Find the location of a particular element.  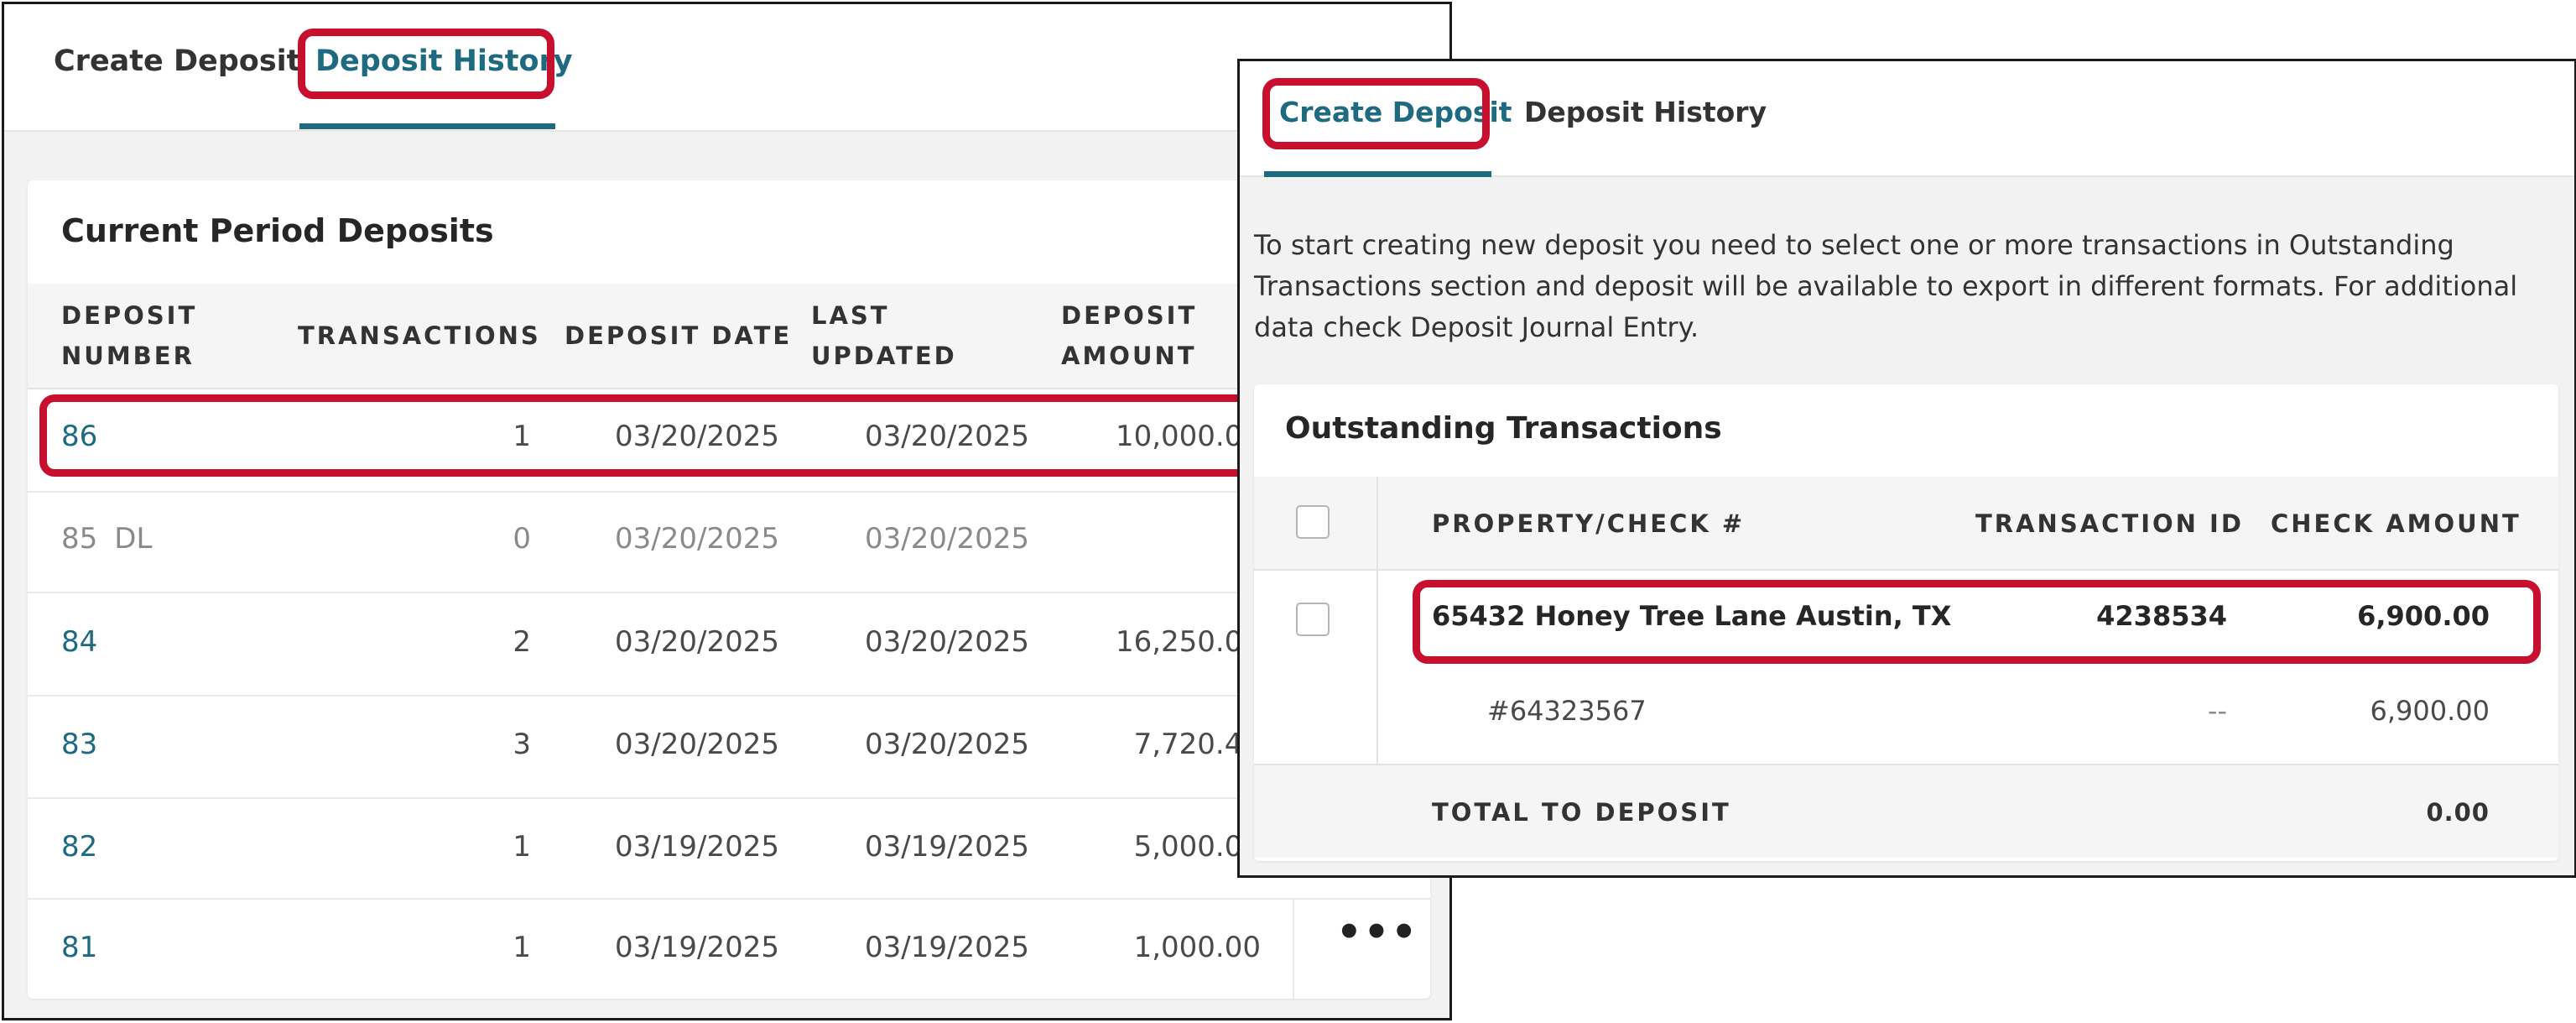

actions-column-divider is located at coordinates (1293, 949).